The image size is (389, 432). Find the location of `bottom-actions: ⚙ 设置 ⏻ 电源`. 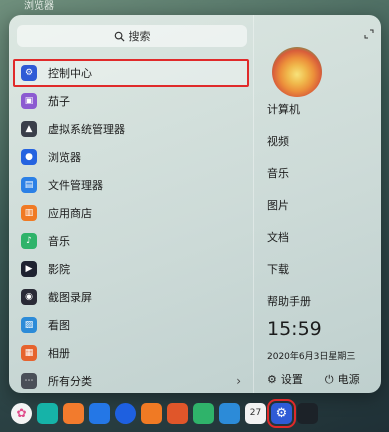

bottom-actions: ⚙ 设置 ⏻ 电源 is located at coordinates (313, 379).